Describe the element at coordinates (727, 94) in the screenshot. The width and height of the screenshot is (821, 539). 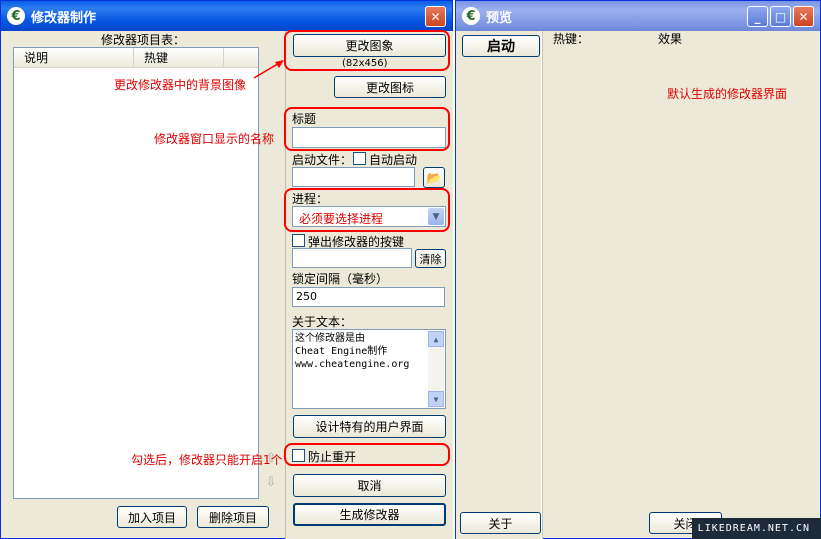
I see `annotation-default-ui: 默认生成的修改器界面` at that location.